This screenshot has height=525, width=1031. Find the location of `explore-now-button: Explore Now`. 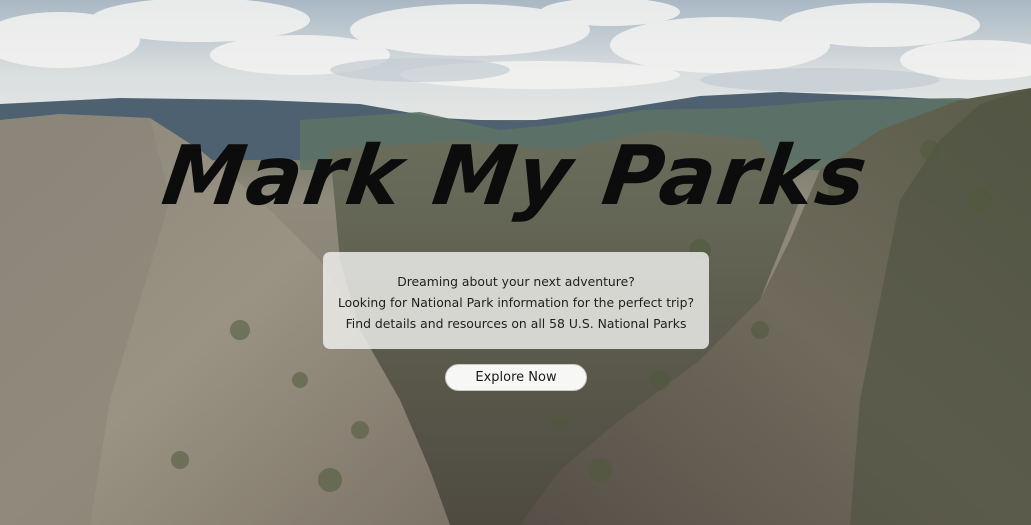

explore-now-button: Explore Now is located at coordinates (516, 377).